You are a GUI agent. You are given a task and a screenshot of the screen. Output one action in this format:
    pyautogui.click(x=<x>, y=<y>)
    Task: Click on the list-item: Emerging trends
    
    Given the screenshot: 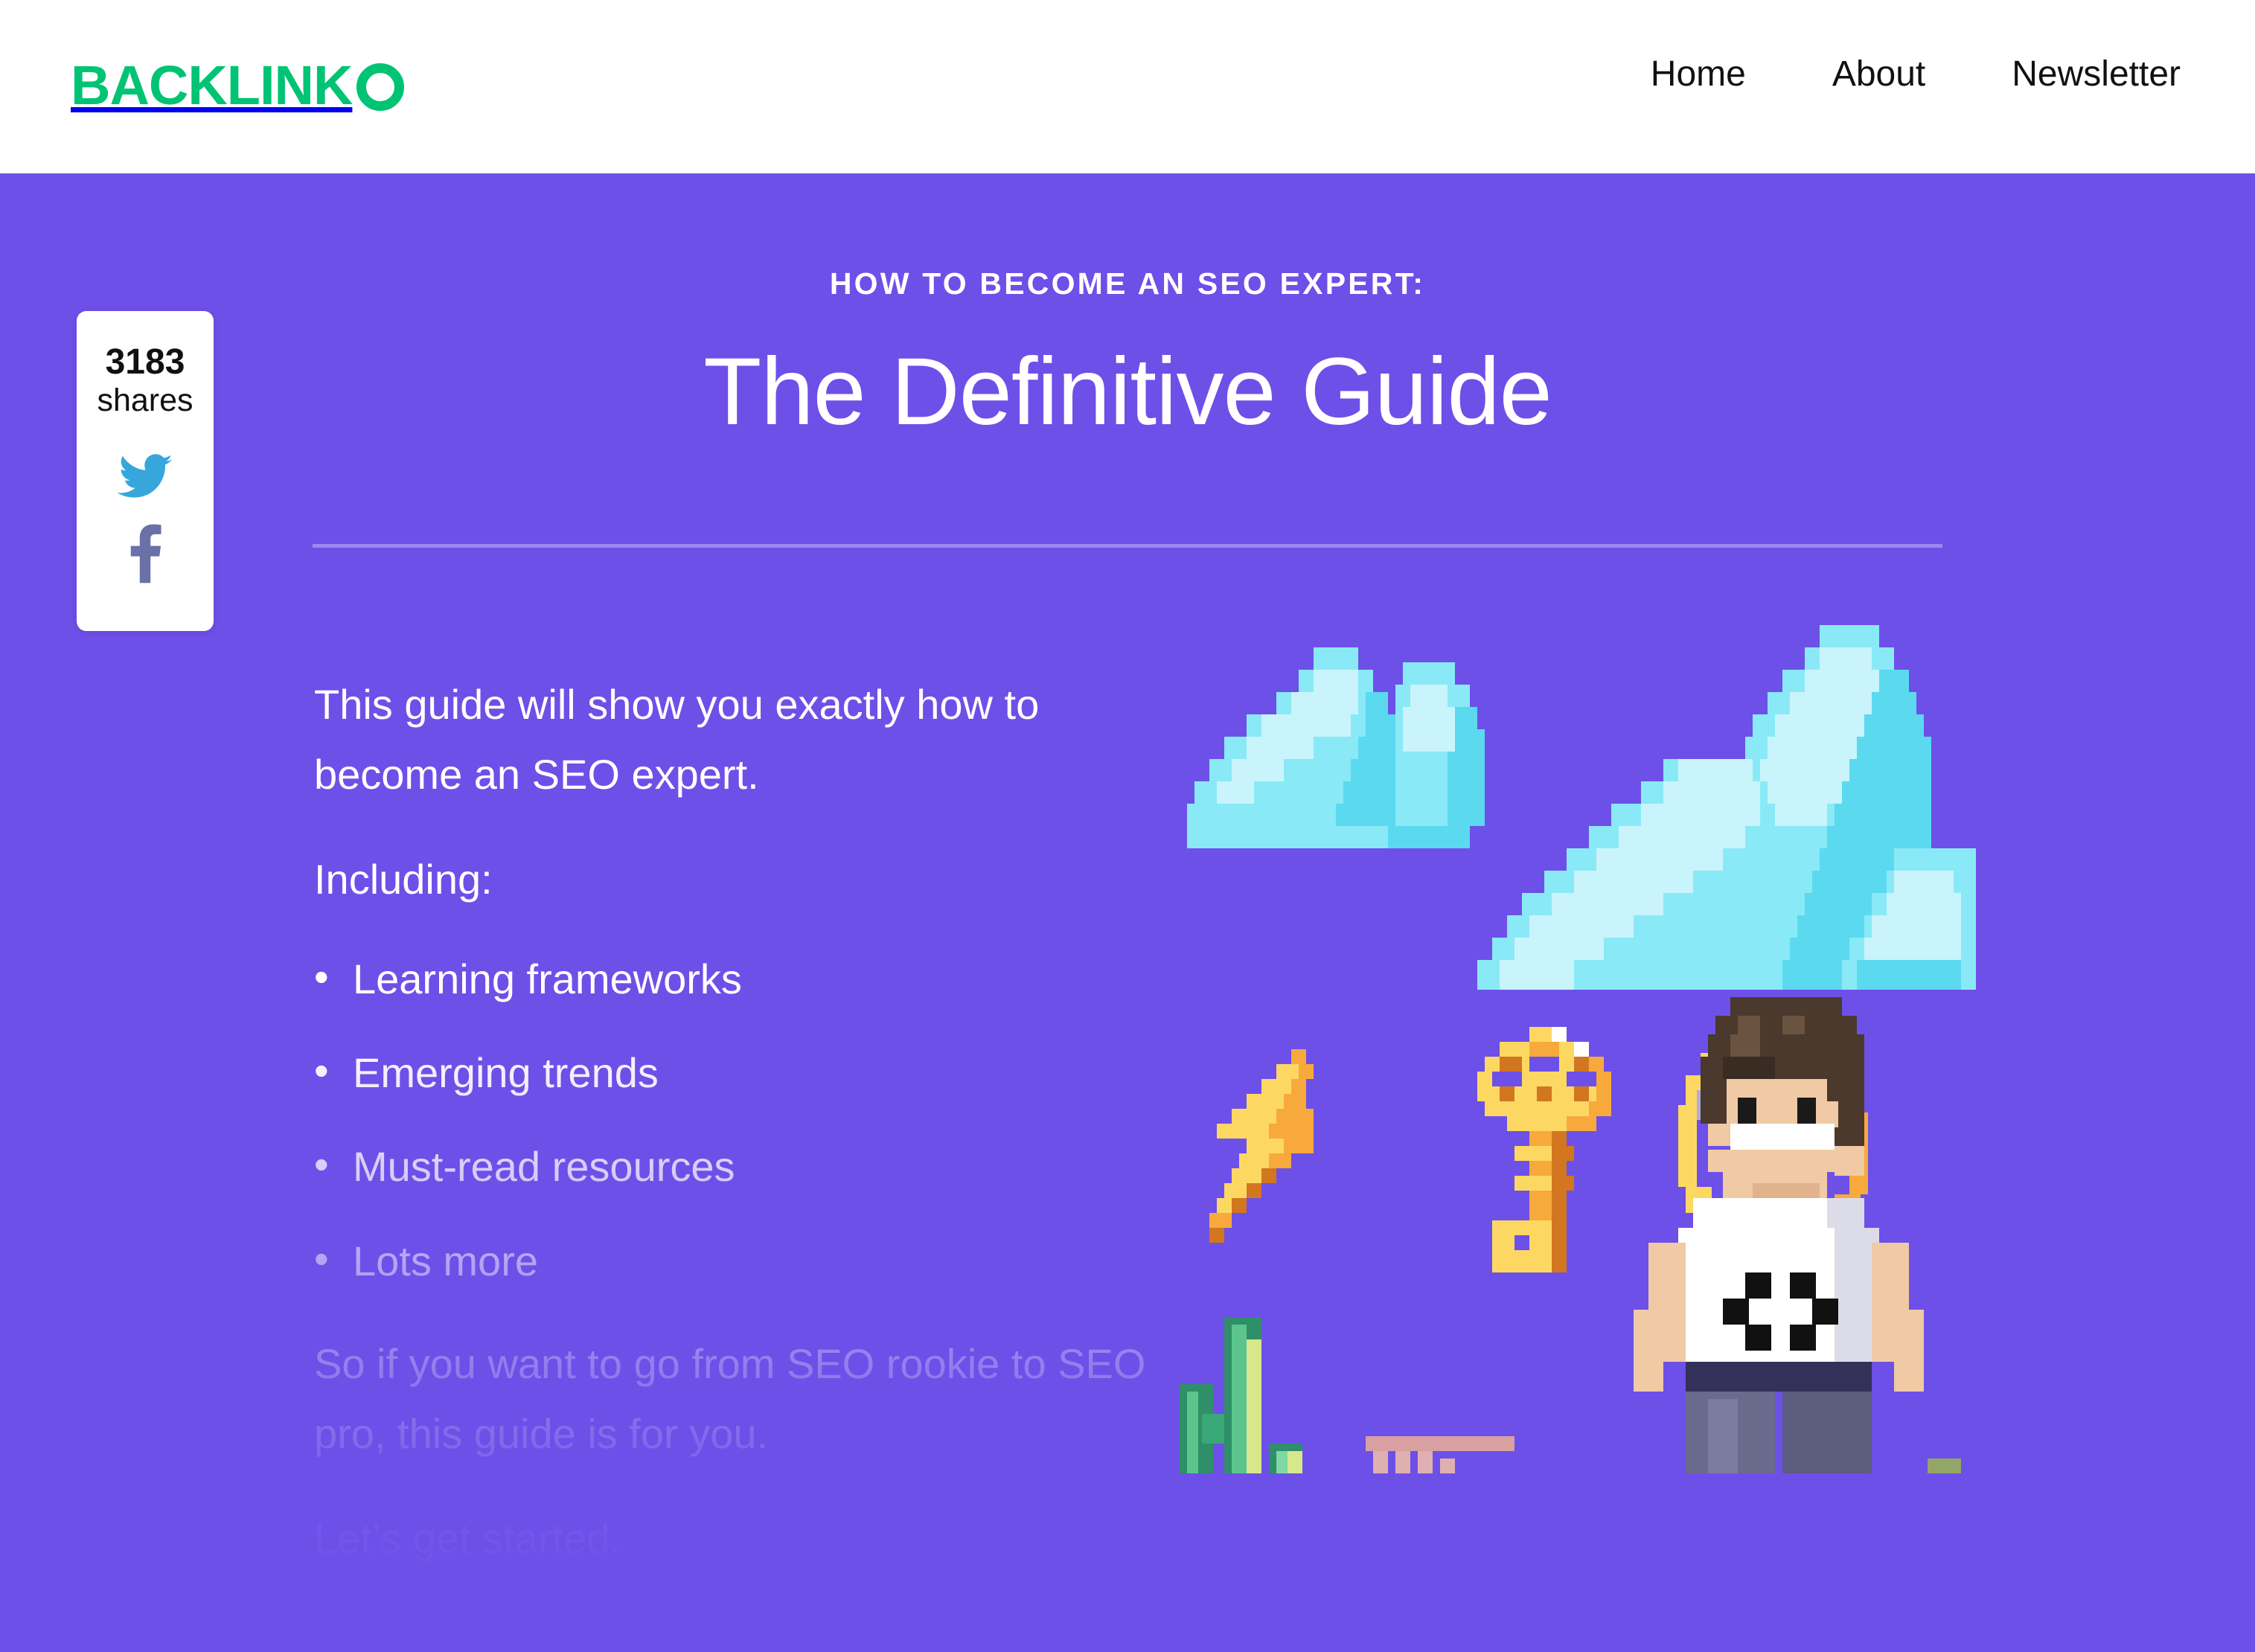 What is the action you would take?
    pyautogui.click(x=742, y=1072)
    